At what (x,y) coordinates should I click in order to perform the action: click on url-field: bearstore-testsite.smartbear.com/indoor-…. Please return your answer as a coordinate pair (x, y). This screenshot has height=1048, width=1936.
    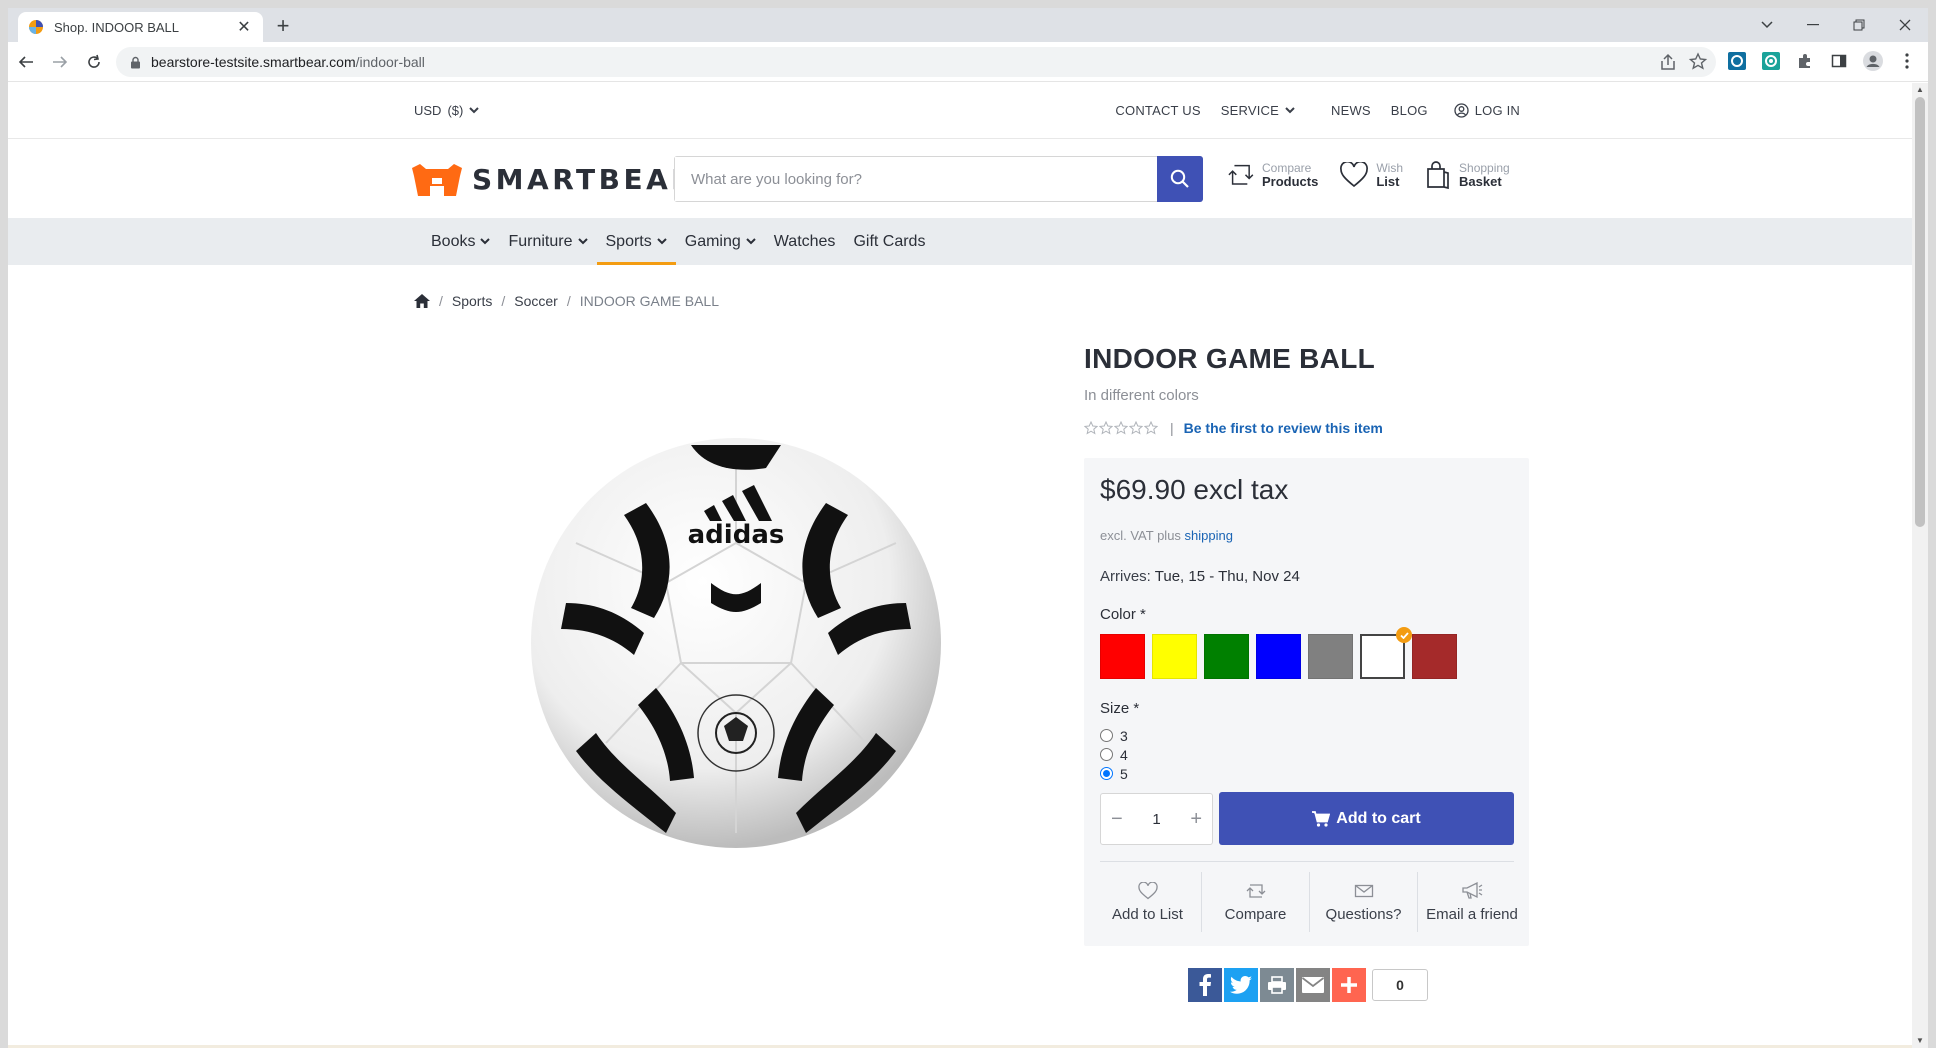
    Looking at the image, I should click on (916, 62).